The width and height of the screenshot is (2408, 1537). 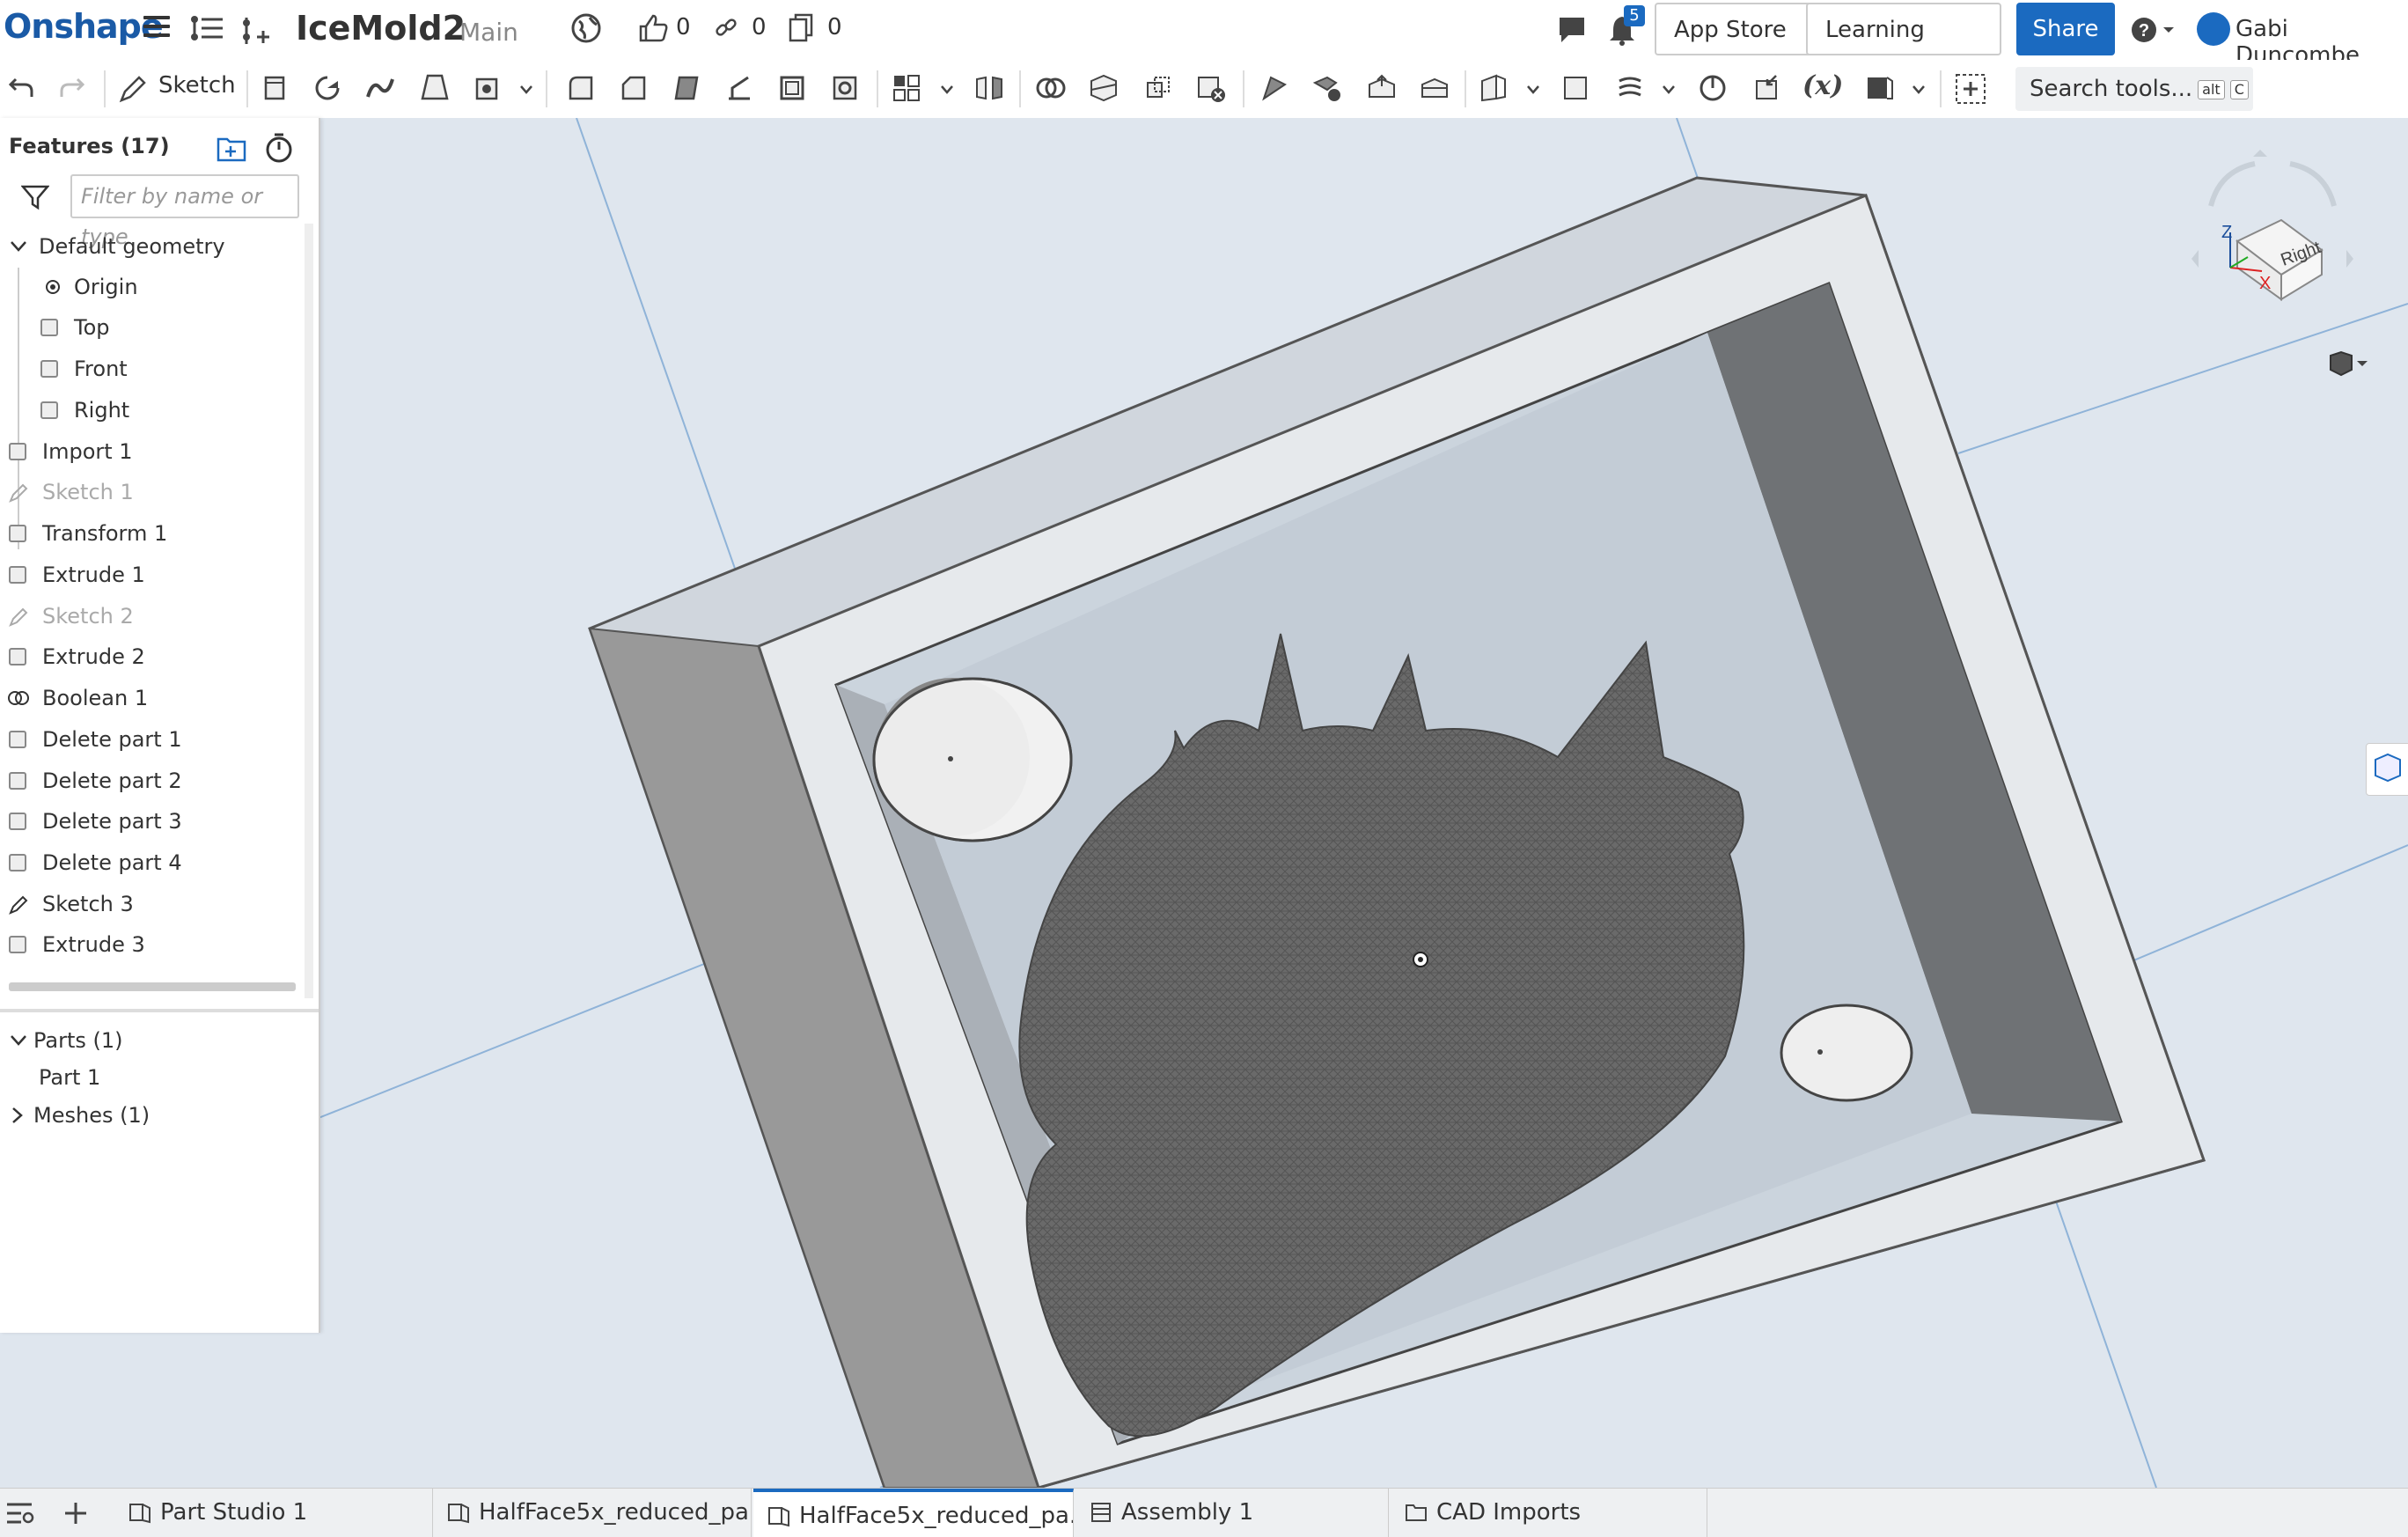 I want to click on learning-center-button: Learning Center, so click(x=1903, y=49).